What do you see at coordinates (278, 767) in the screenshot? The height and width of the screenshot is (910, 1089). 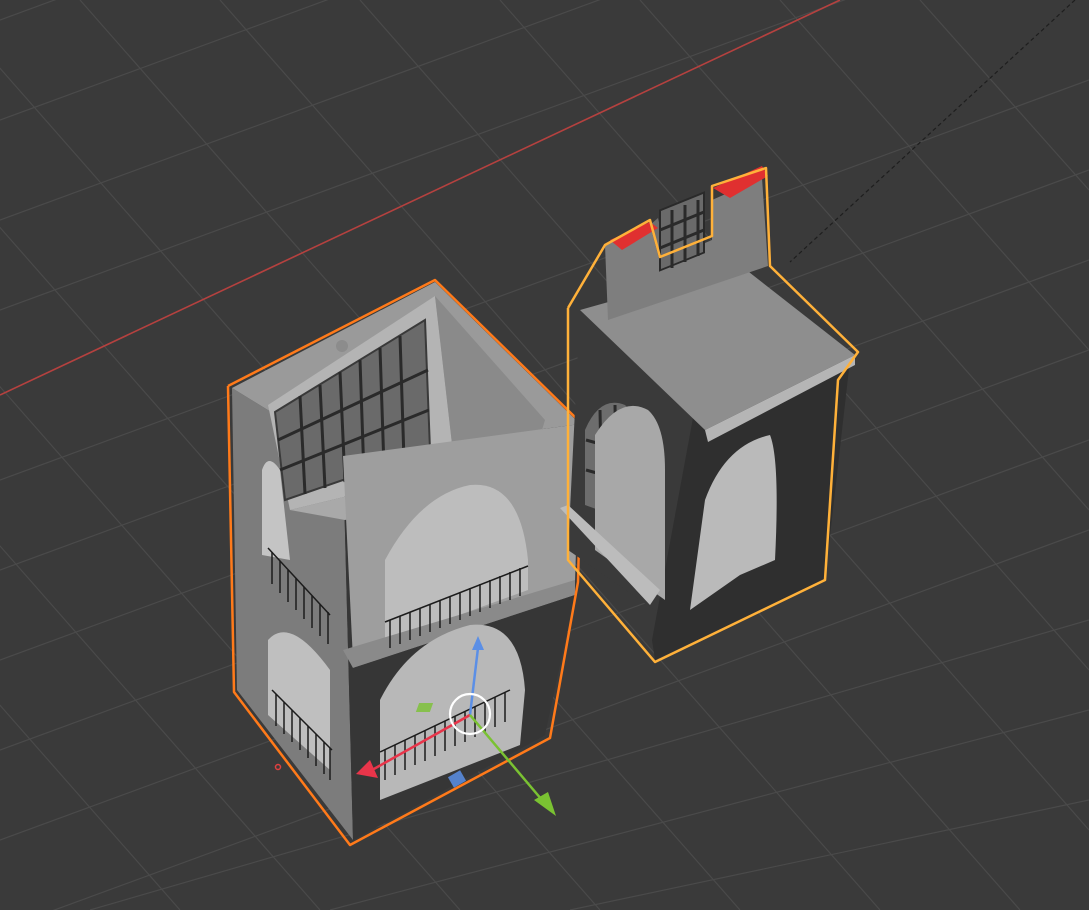 I see `3d-cursor-icon` at bounding box center [278, 767].